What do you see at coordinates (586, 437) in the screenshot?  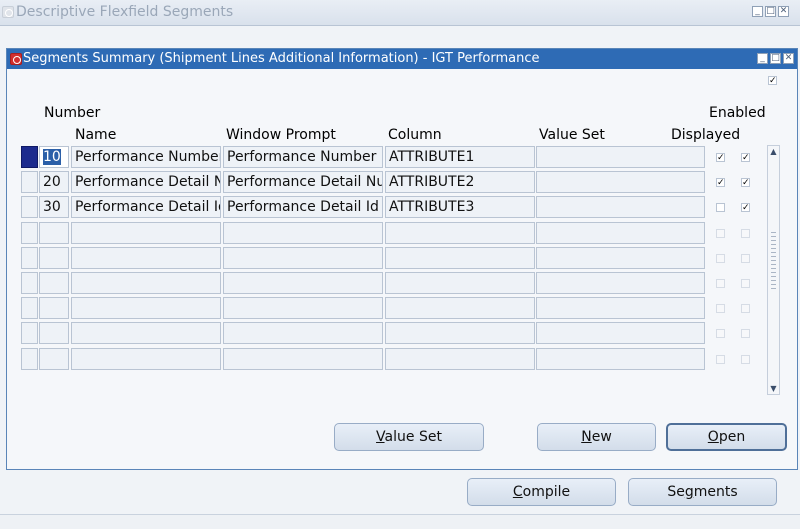 I see `new-mnemonic: N` at bounding box center [586, 437].